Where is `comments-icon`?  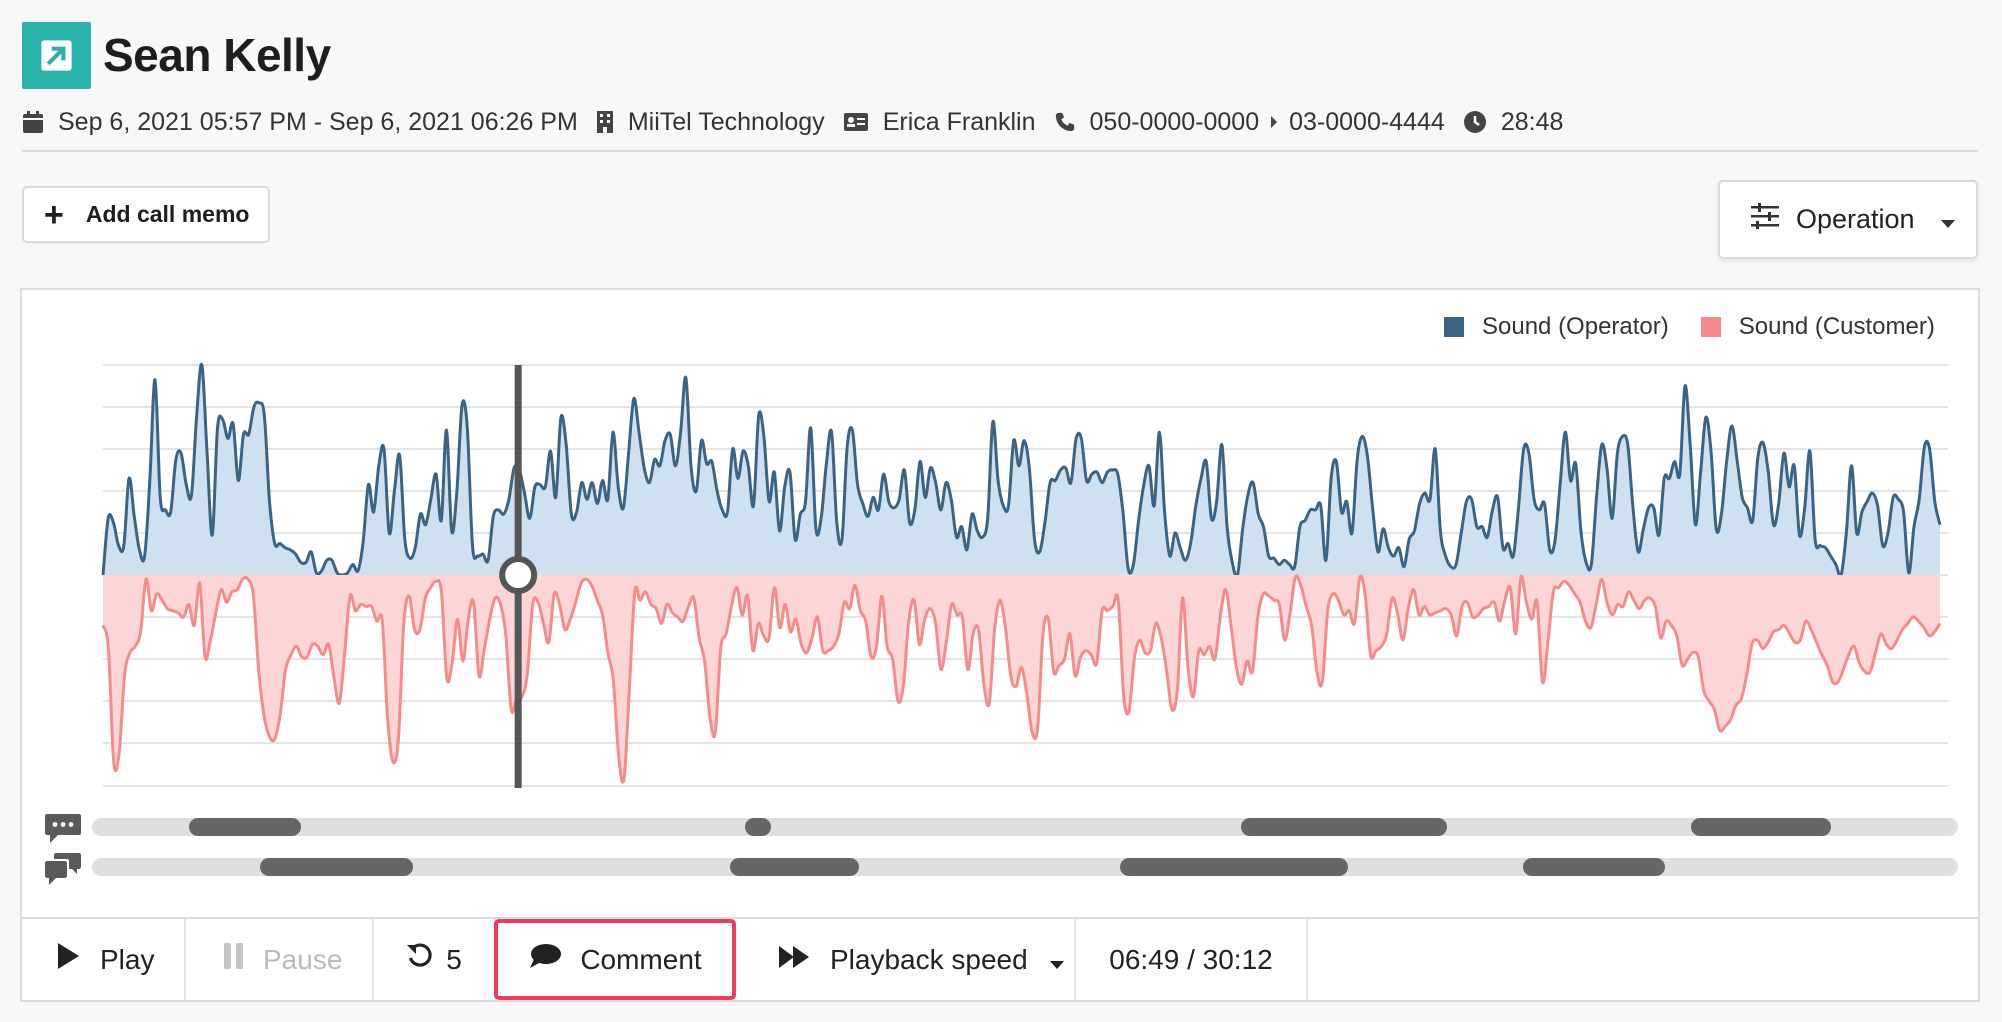
comments-icon is located at coordinates (63, 871).